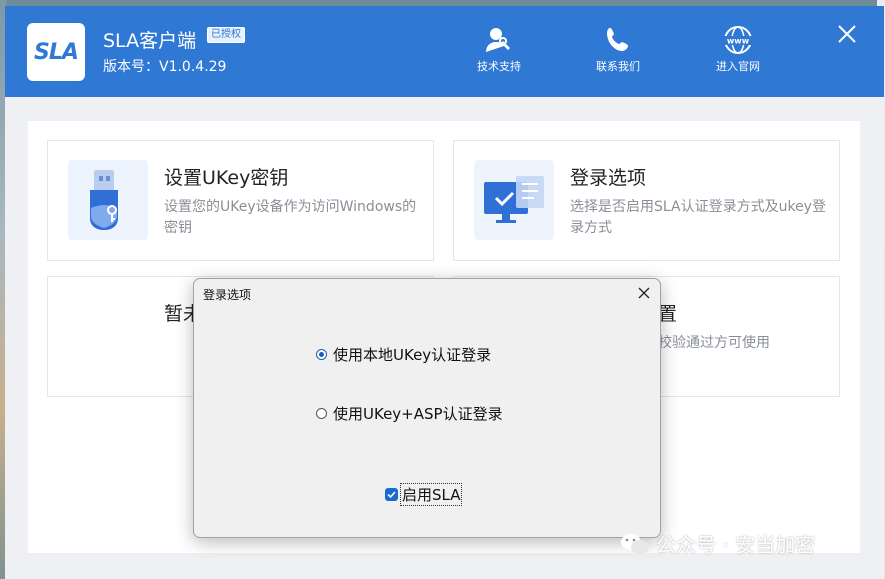  I want to click on watermark: 公众号 · 安当加密, so click(717, 543).